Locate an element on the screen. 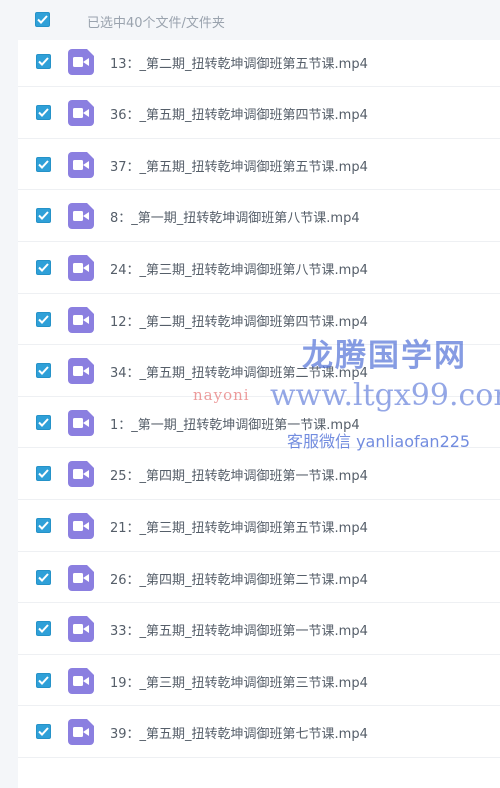  file-row: 21：_第三期_扭转乾坤调御班第五节课.mp4 is located at coordinates (259, 526).